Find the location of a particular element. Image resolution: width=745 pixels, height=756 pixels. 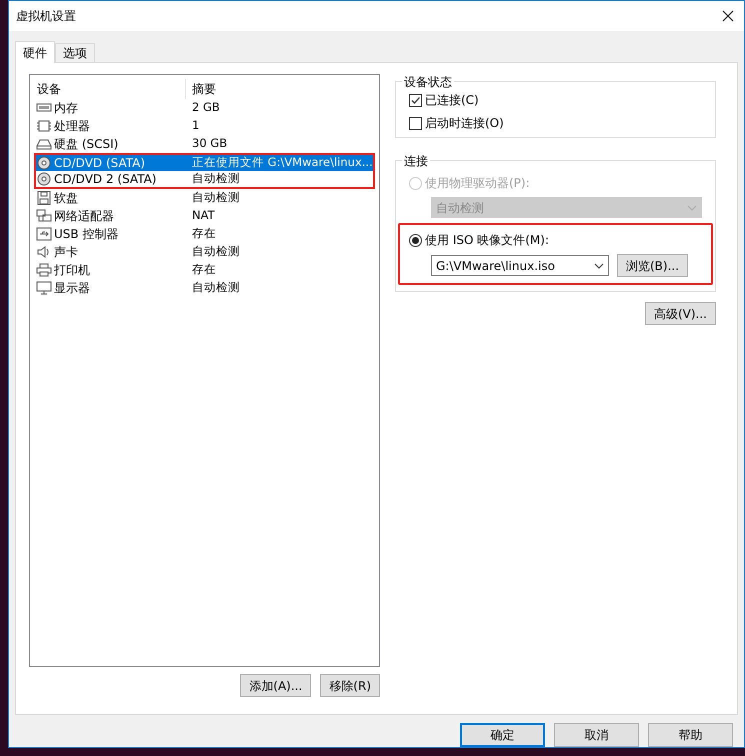

device-row: 内存 2 GB is located at coordinates (204, 108).